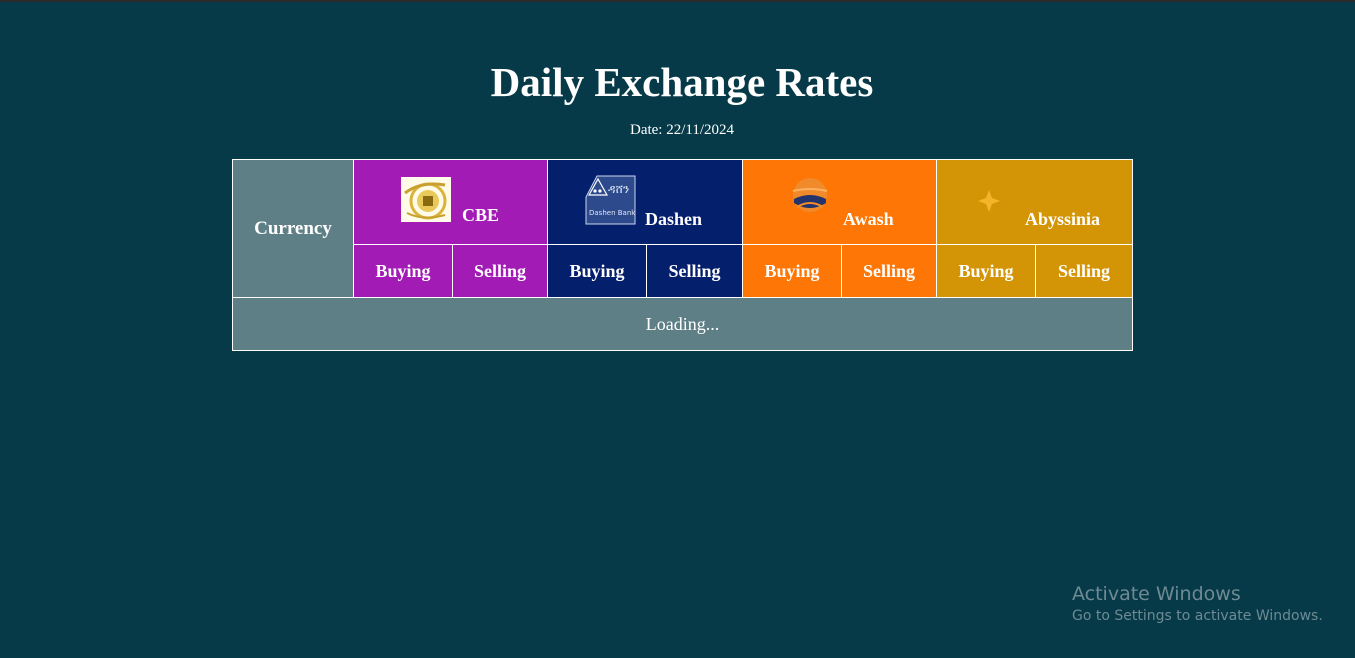  I want to click on bank-header-abyssinia: Abyssinia, so click(1034, 202).